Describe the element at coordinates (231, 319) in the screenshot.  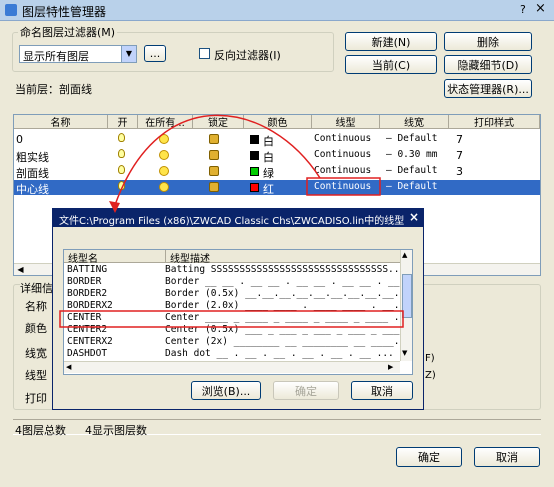
I see `annotation-box-center-row` at that location.